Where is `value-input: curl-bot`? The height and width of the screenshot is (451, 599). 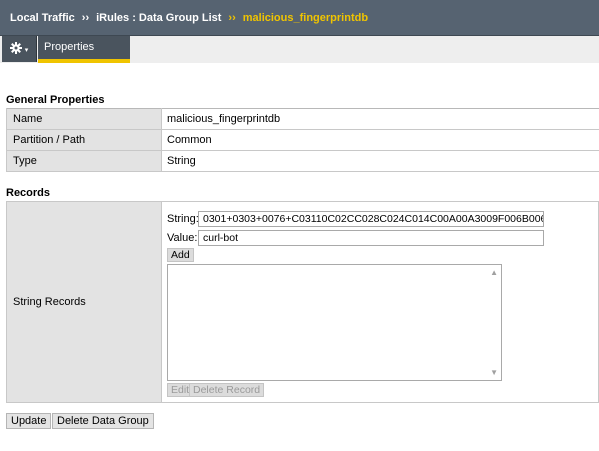
value-input: curl-bot is located at coordinates (371, 238).